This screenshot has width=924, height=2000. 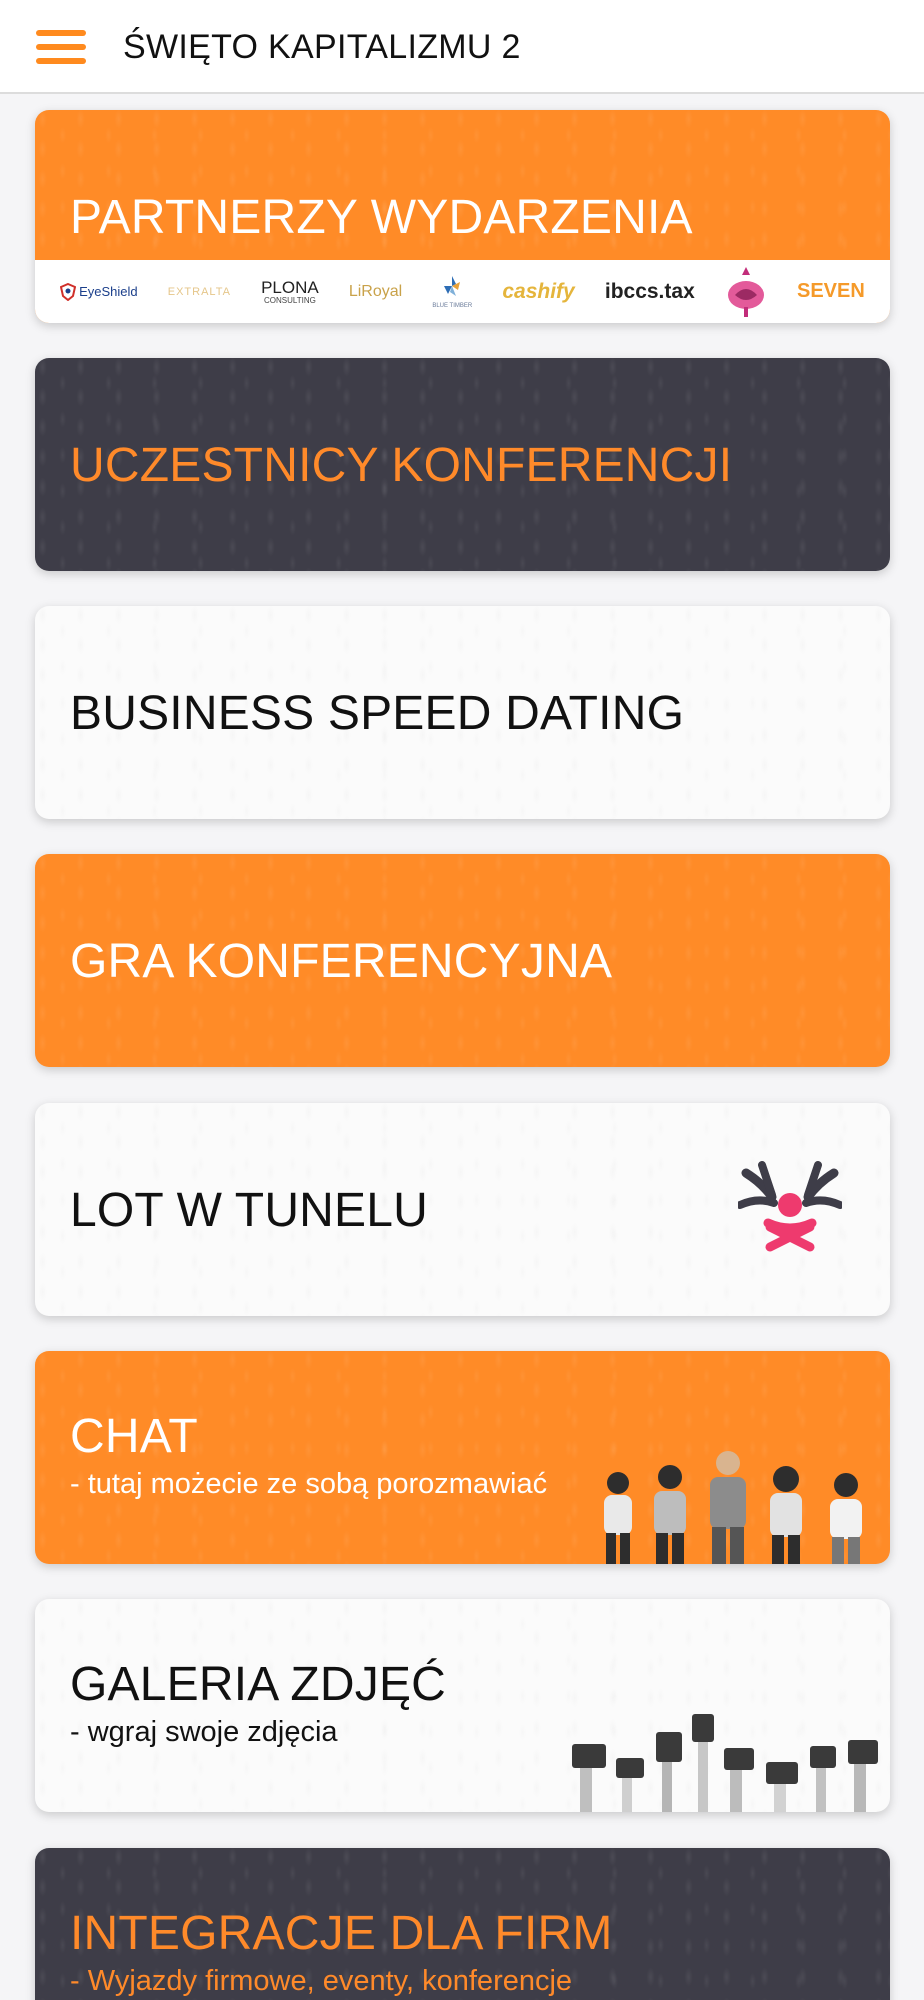 What do you see at coordinates (322, 47) in the screenshot?
I see `app-title: ŚWIĘTO KAPITALIZMU 2` at bounding box center [322, 47].